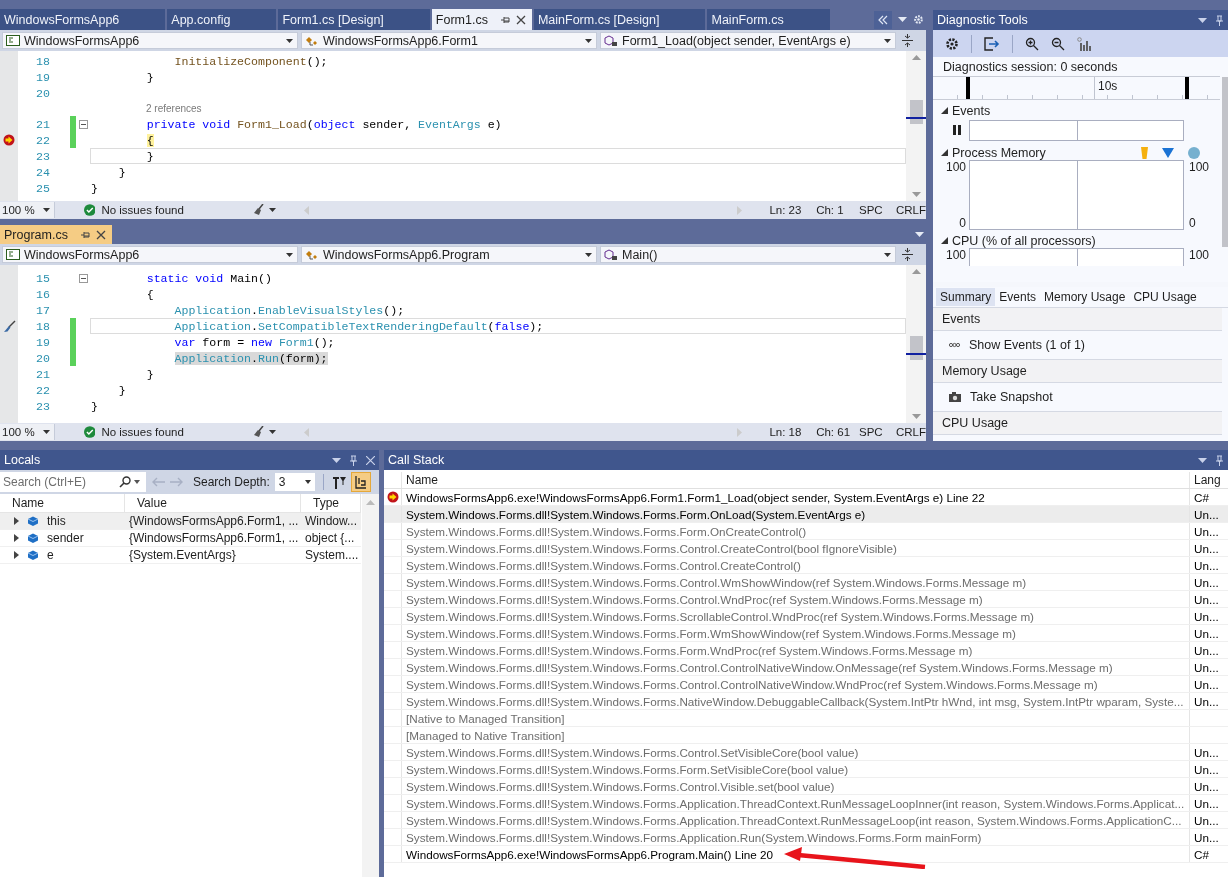 The height and width of the screenshot is (877, 1228). What do you see at coordinates (748, 254) in the screenshot?
I see `navigation-dropdown: Main()` at bounding box center [748, 254].